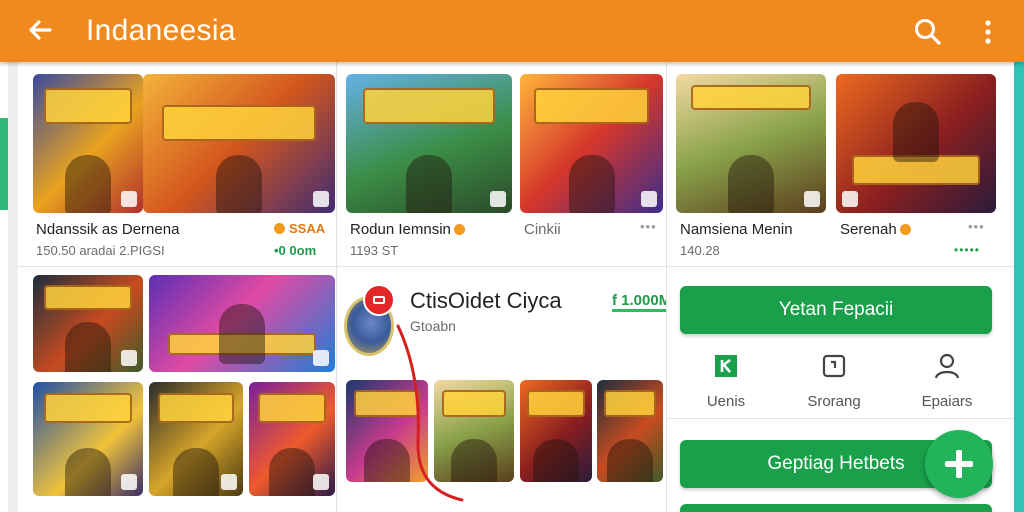 Image resolution: width=1024 pixels, height=512 pixels. Describe the element at coordinates (959, 464) in the screenshot. I see `add-button` at that location.